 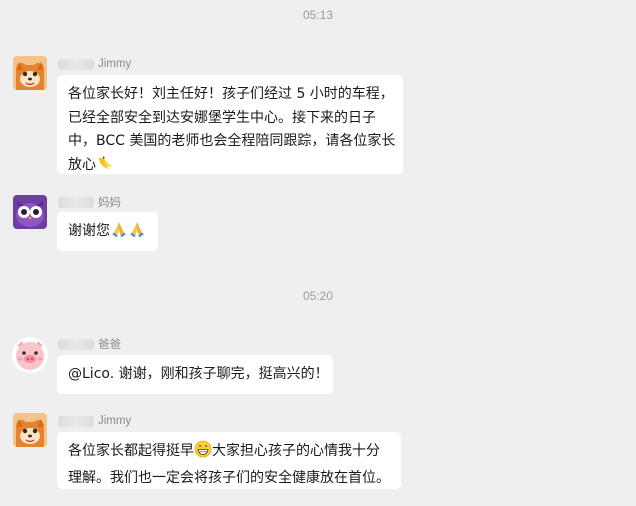 What do you see at coordinates (231, 94) in the screenshot?
I see `message-line: 各位家长好！刘主任好！孩子们经过 5 小时的车程，` at bounding box center [231, 94].